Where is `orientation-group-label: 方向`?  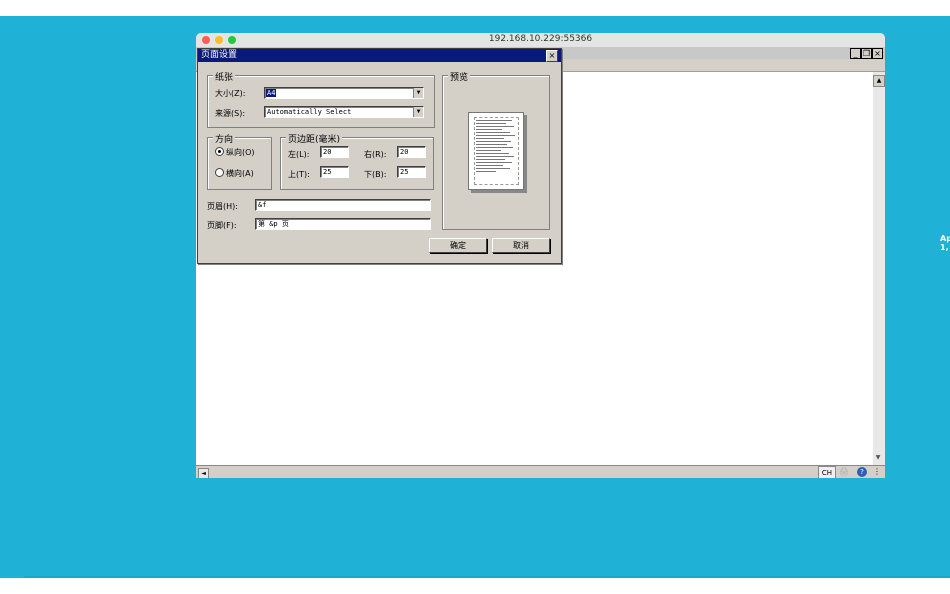 orientation-group-label: 方向 is located at coordinates (224, 138).